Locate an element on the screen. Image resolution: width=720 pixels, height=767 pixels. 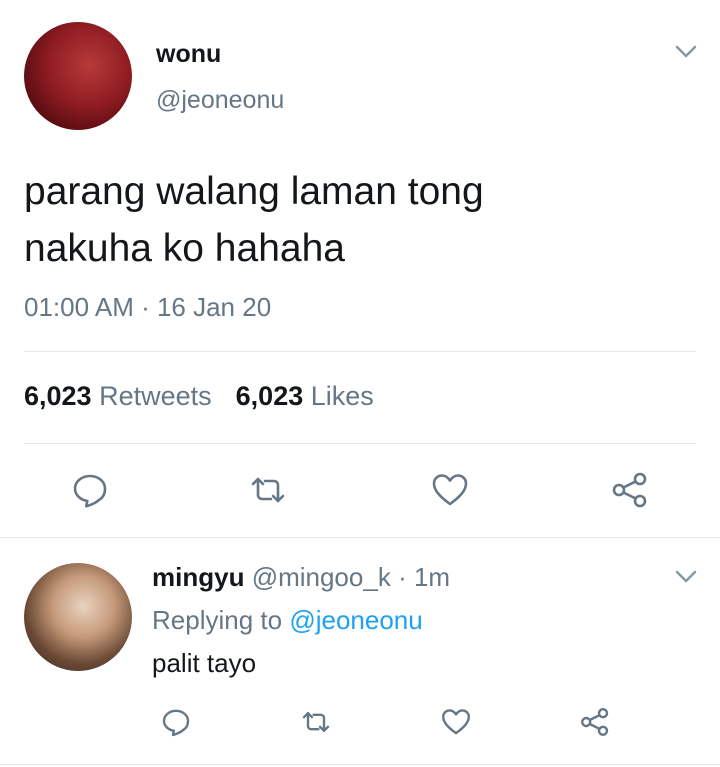
tweet-text-line: parang walang laman tong is located at coordinates (254, 191).